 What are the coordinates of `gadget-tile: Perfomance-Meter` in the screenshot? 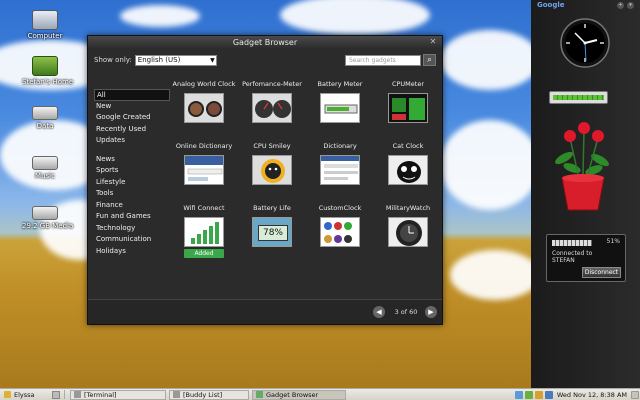 It's located at (272, 101).